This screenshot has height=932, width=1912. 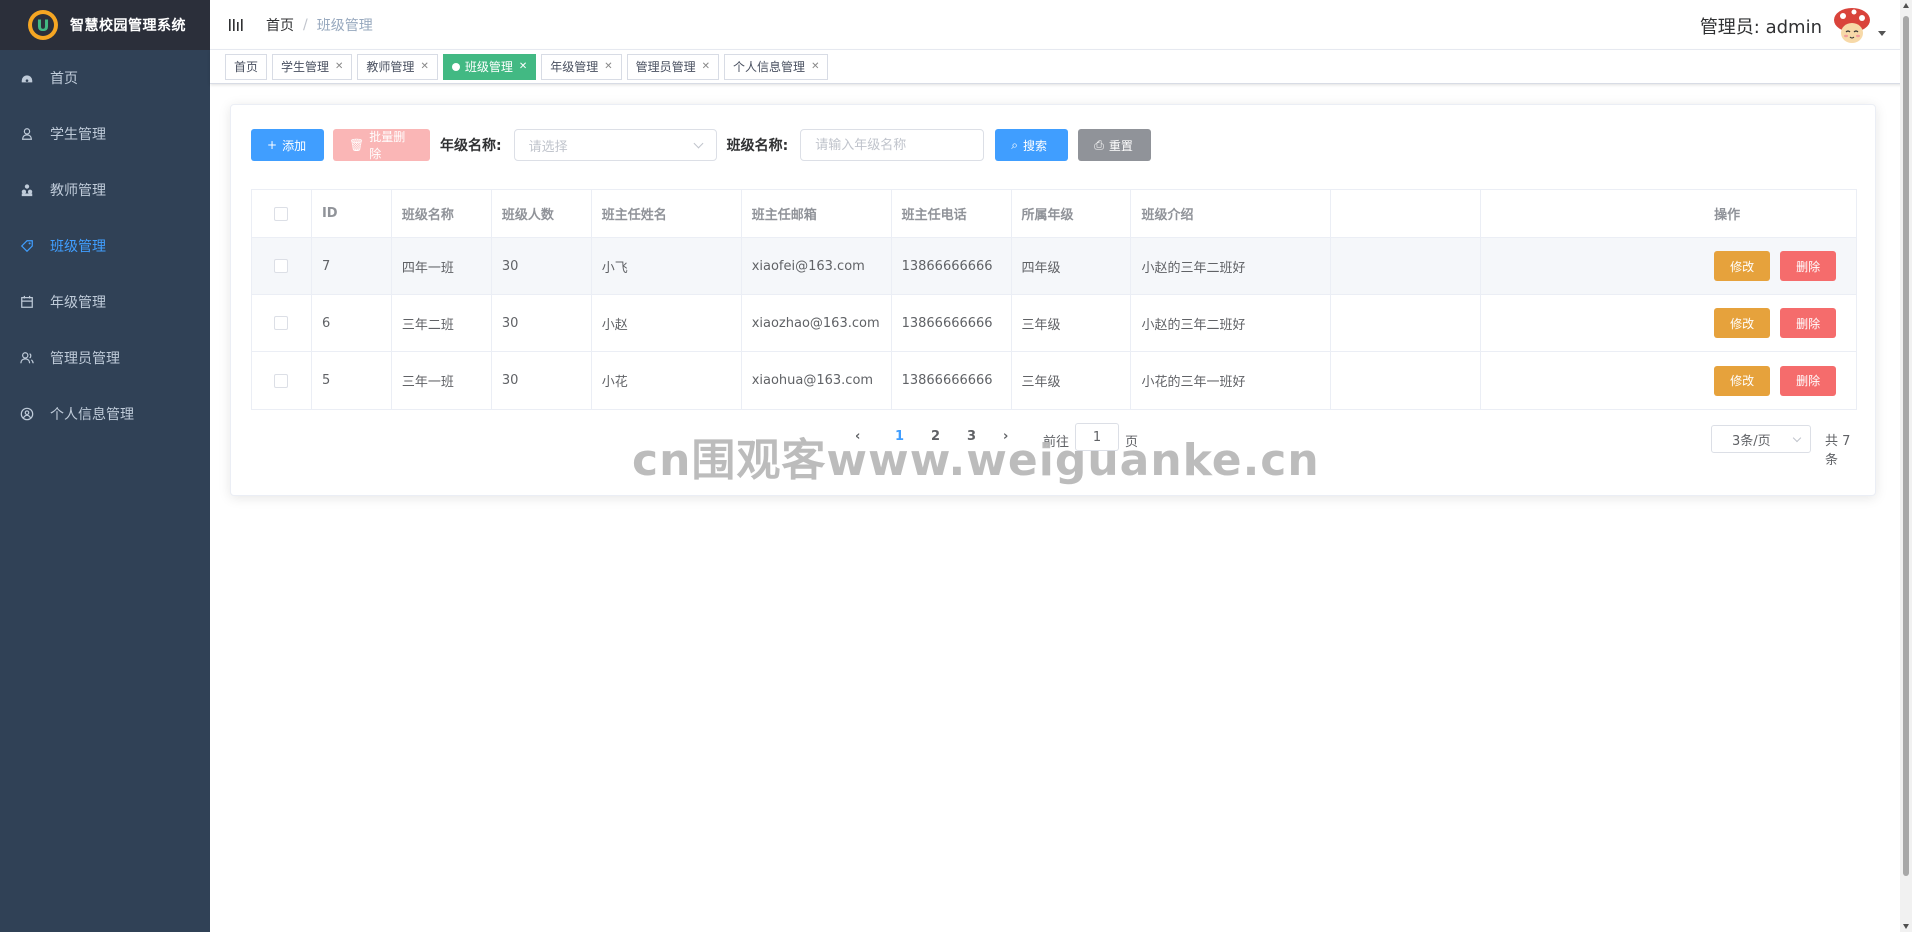 I want to click on tag-students: 学生管理 ✕, so click(x=312, y=66).